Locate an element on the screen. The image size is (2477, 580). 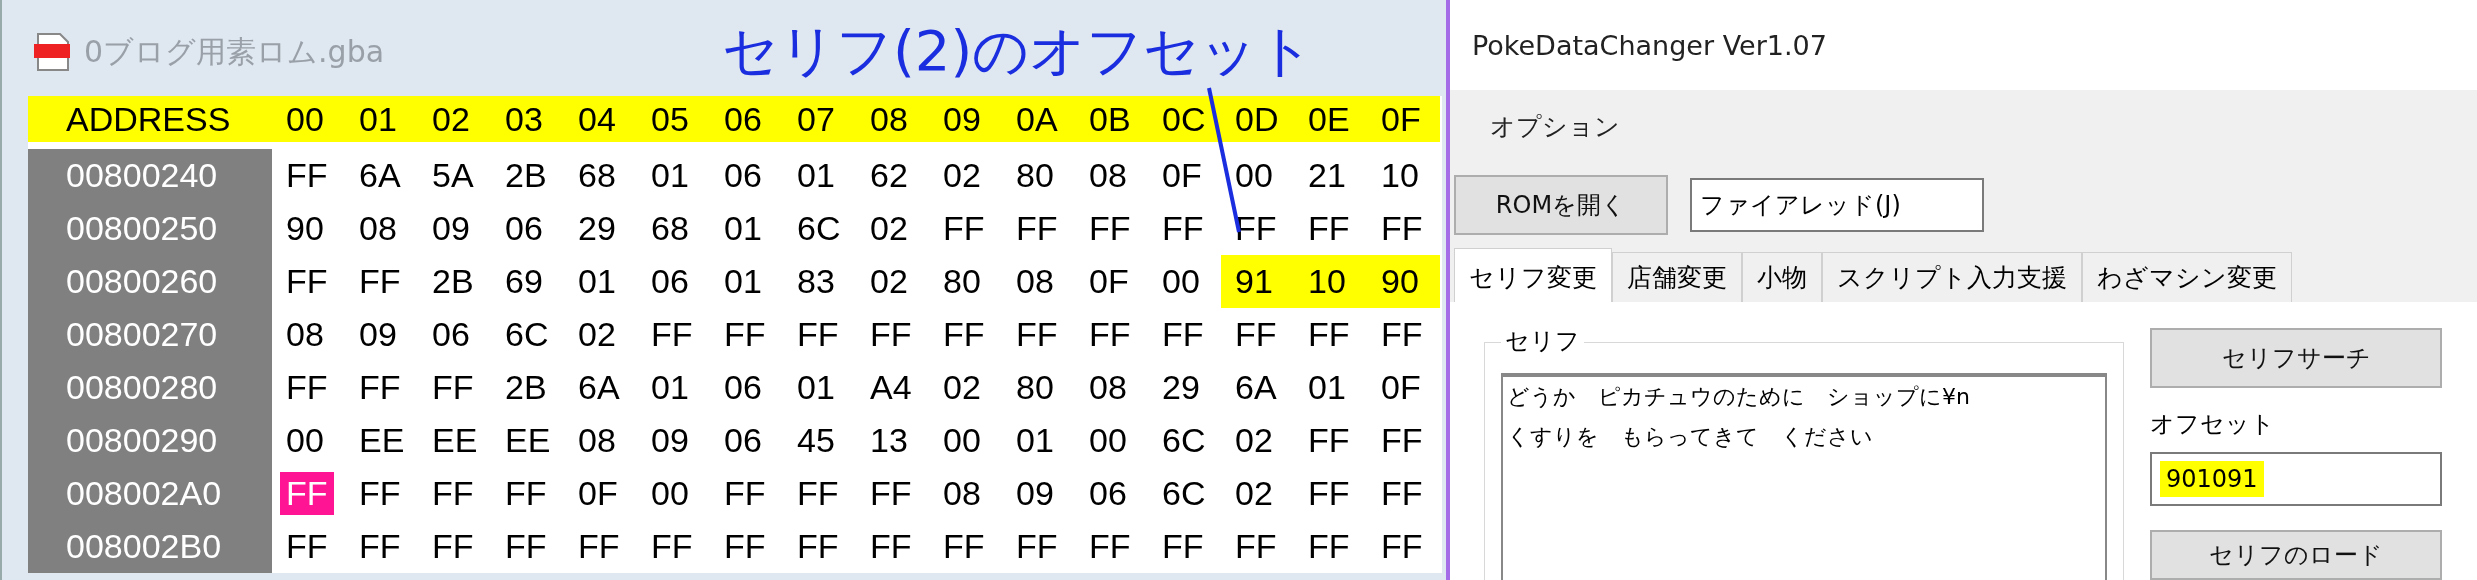
byte-value: 13 is located at coordinates (889, 440).